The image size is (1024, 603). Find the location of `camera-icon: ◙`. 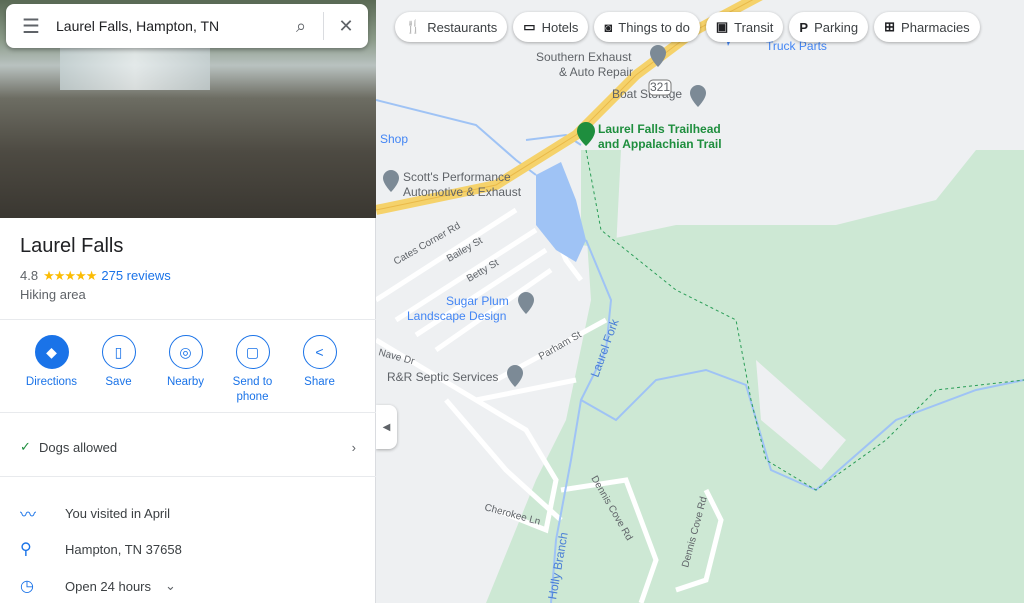

camera-icon: ◙ is located at coordinates (608, 27).